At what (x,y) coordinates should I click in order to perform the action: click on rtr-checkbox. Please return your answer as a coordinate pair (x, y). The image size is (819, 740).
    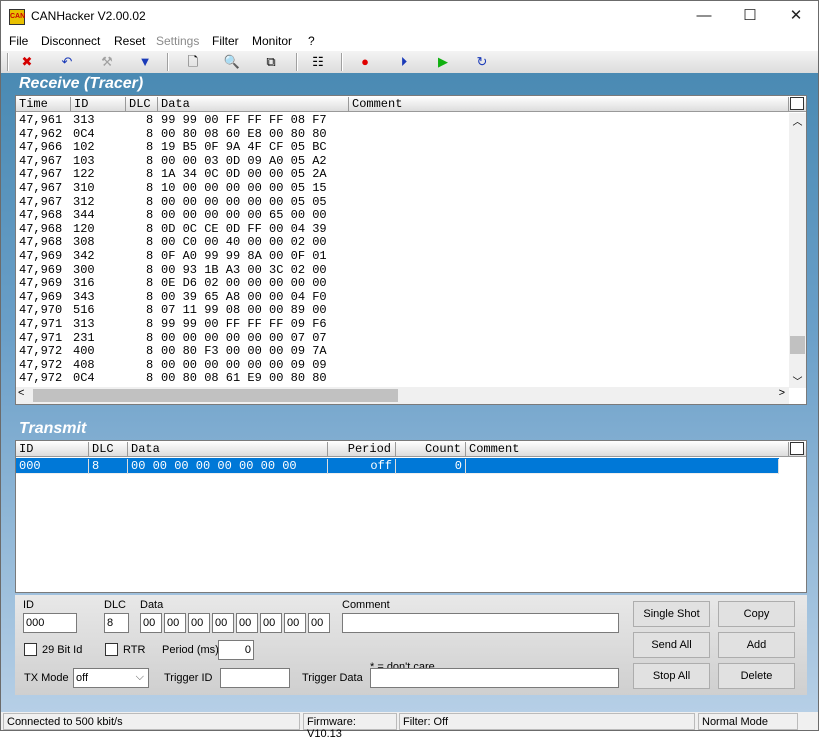
    Looking at the image, I should click on (111, 649).